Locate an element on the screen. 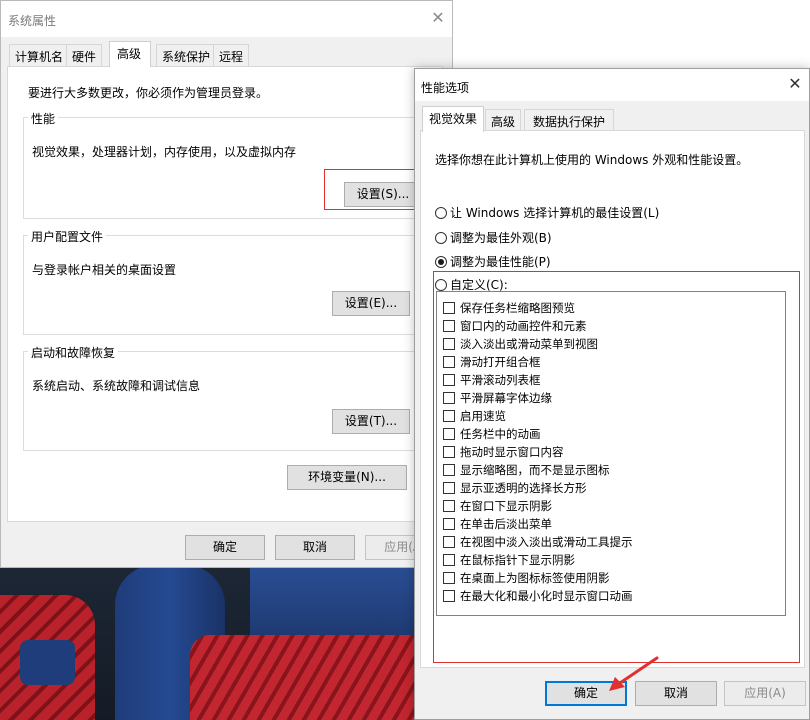 The width and height of the screenshot is (810, 720). list-item: 滑动打开组合框 is located at coordinates (492, 362).